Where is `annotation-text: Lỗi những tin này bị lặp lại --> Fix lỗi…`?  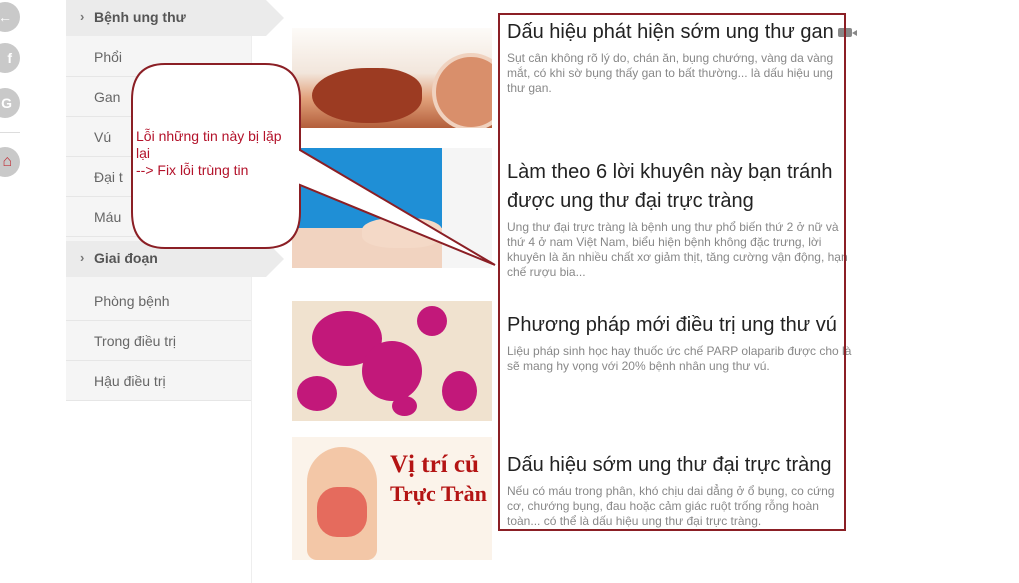
annotation-text: Lỗi những tin này bị lặp lại --> Fix lỗi… is located at coordinates (209, 153).